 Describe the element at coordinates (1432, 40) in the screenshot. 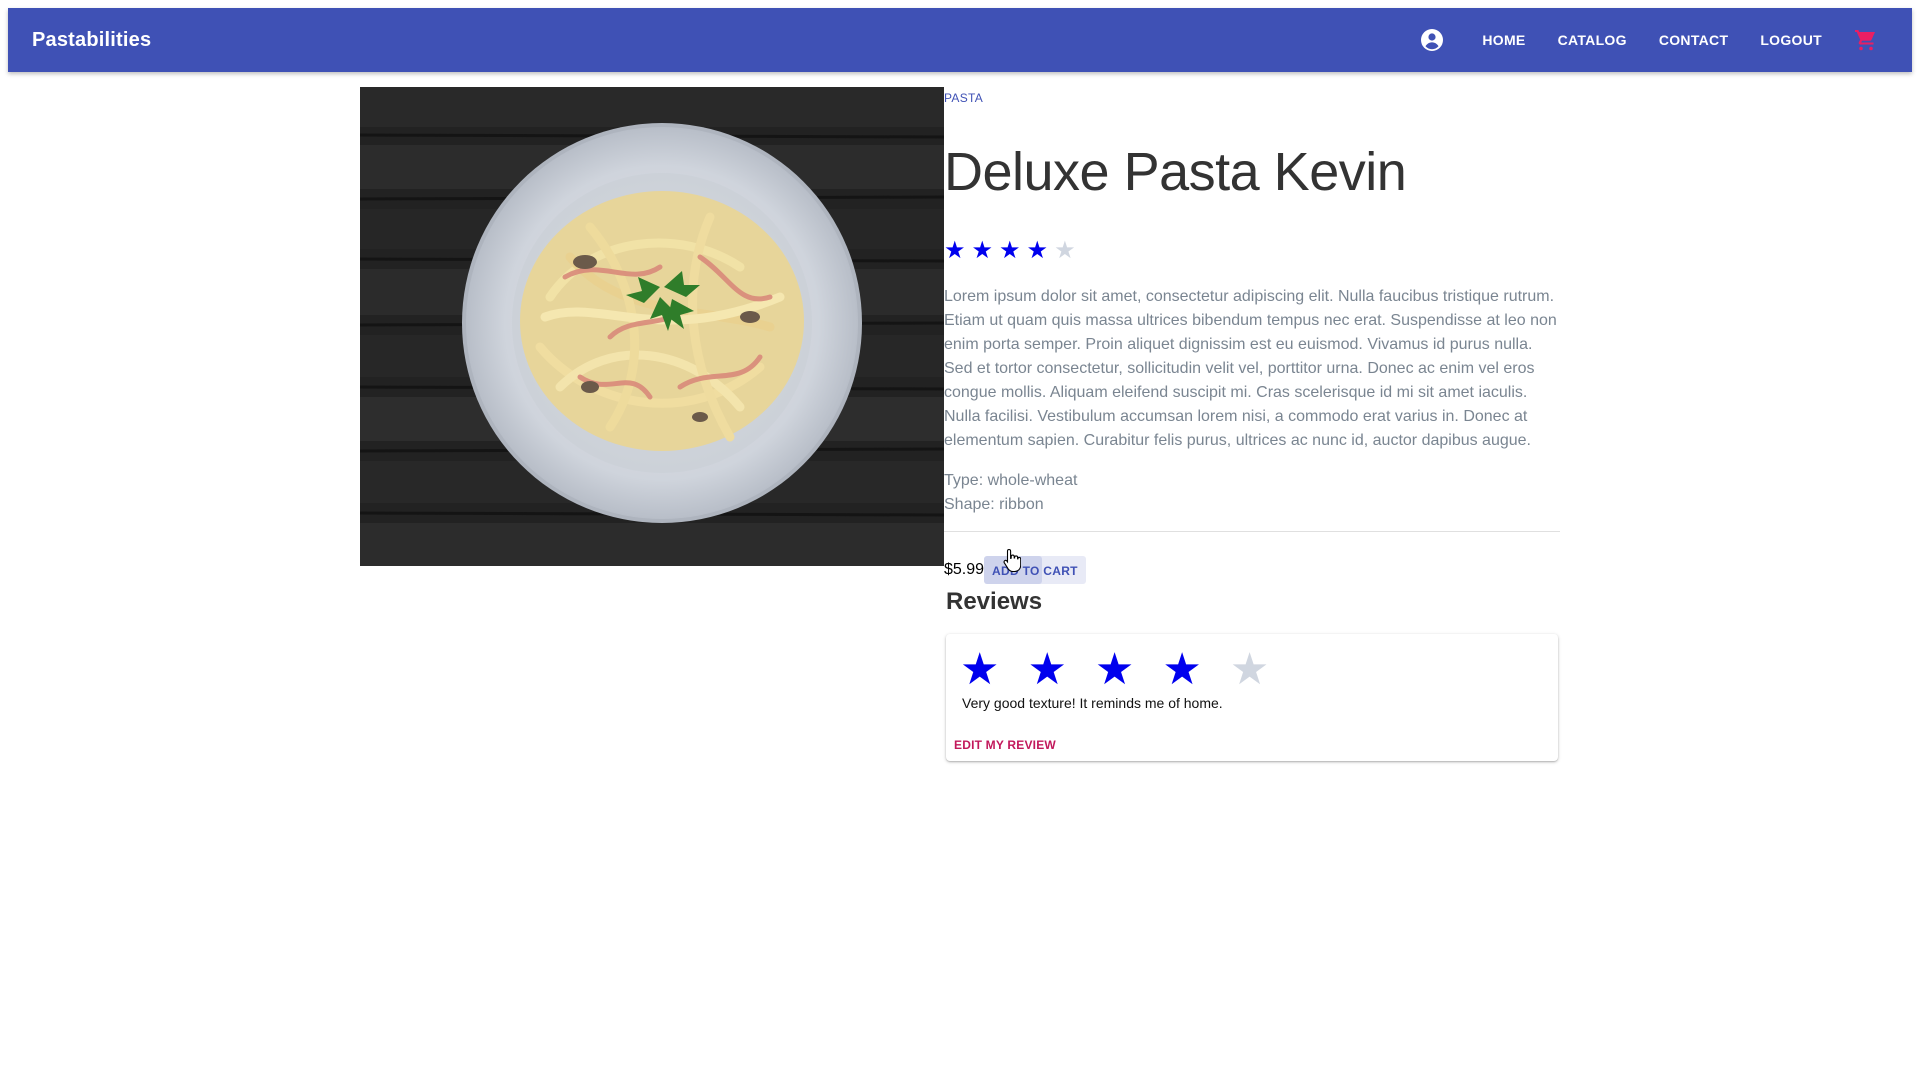

I see `account-circle-icon` at that location.